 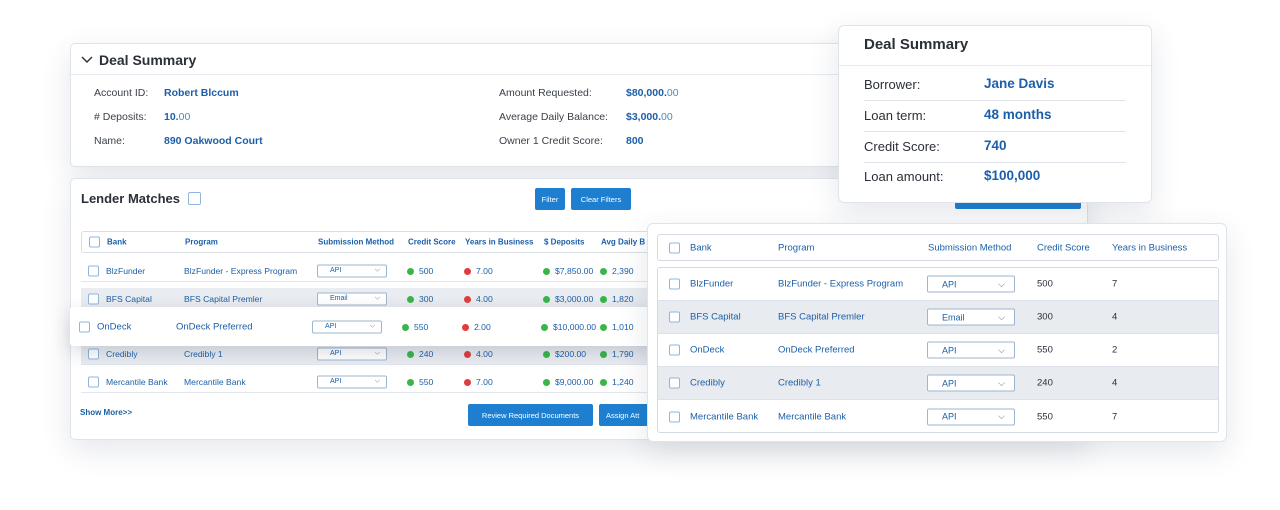 I want to click on row-credit-score: 240, so click(x=1045, y=383).